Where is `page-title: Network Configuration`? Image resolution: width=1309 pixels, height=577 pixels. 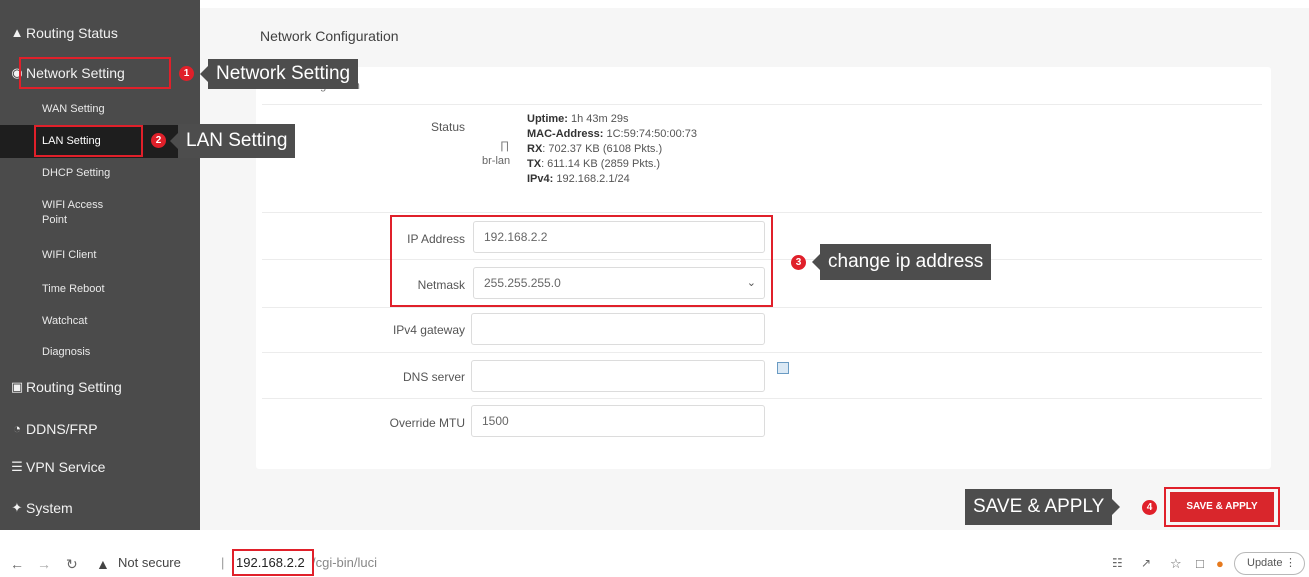
page-title: Network Configuration is located at coordinates (329, 36).